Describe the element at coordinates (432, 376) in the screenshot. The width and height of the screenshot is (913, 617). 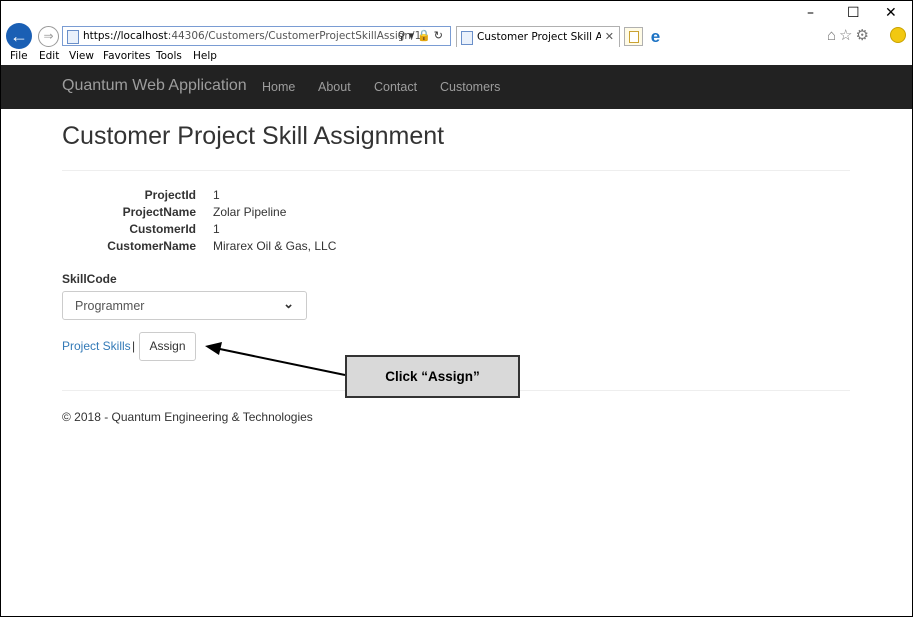
I see `callout-box: Click “Assign”` at that location.